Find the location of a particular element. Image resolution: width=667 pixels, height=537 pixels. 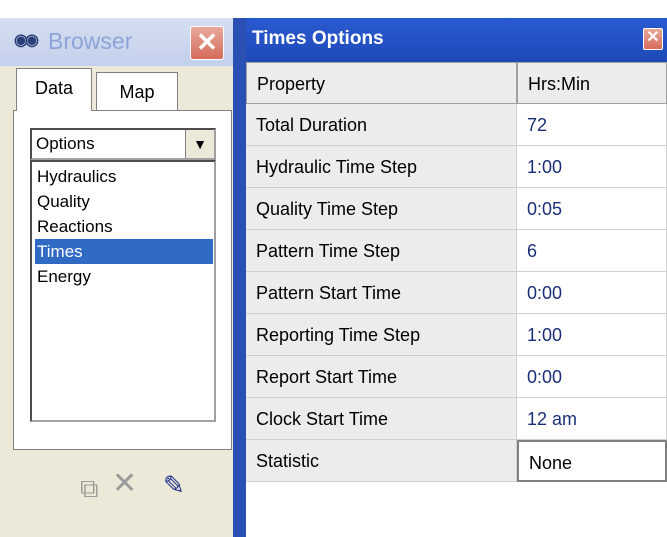

browser-eyes-icon: ◉◉ is located at coordinates (26, 40).